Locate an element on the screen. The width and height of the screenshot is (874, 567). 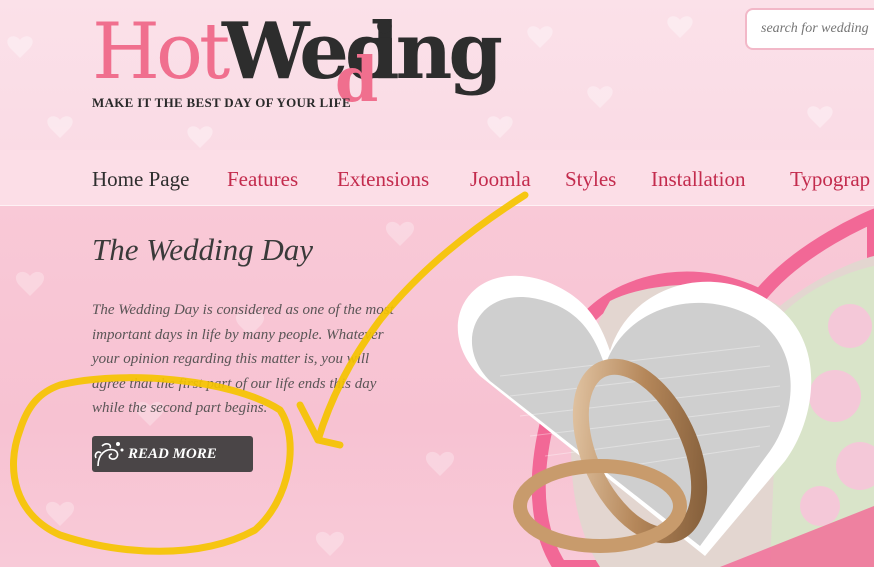
logo-hot: Hot is located at coordinates (161, 52).